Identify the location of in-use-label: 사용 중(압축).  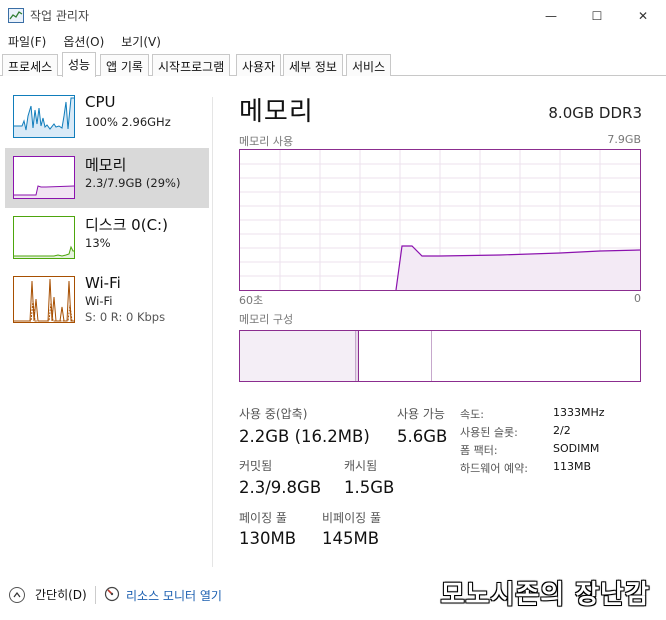
(273, 414).